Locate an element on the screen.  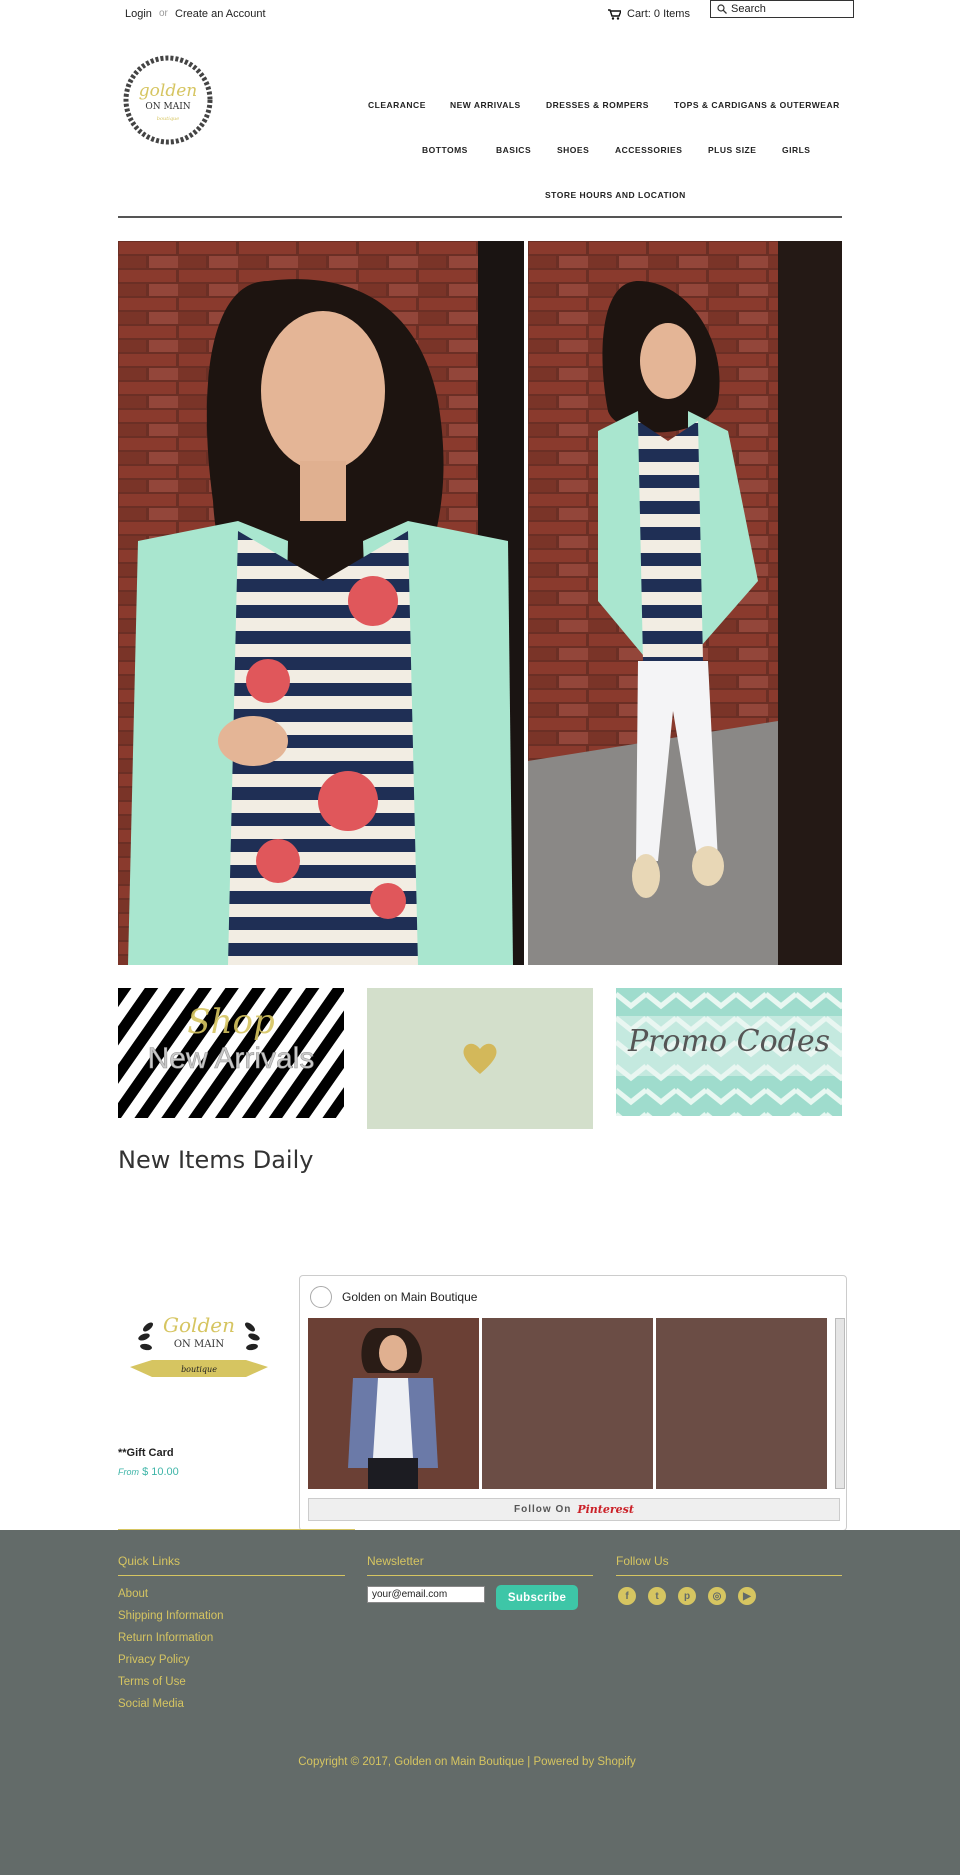
follow-us-rule is located at coordinates (729, 1575).